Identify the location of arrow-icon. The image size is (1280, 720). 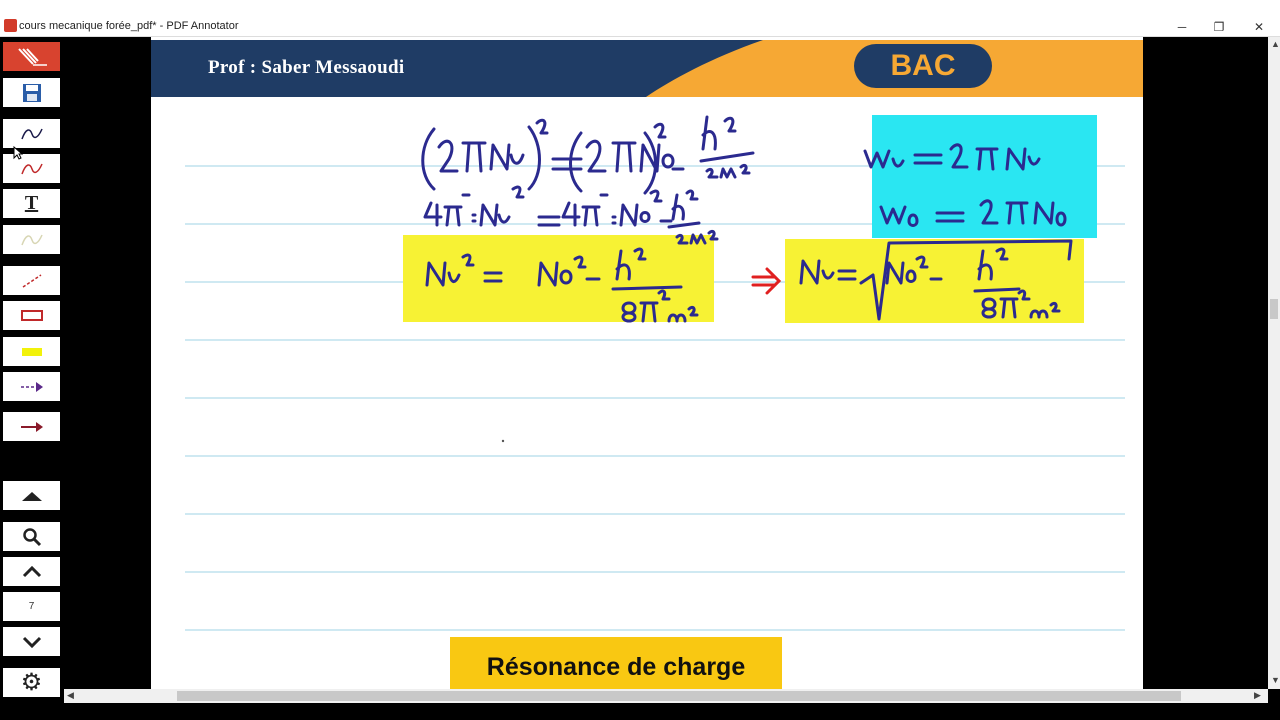
(31, 426).